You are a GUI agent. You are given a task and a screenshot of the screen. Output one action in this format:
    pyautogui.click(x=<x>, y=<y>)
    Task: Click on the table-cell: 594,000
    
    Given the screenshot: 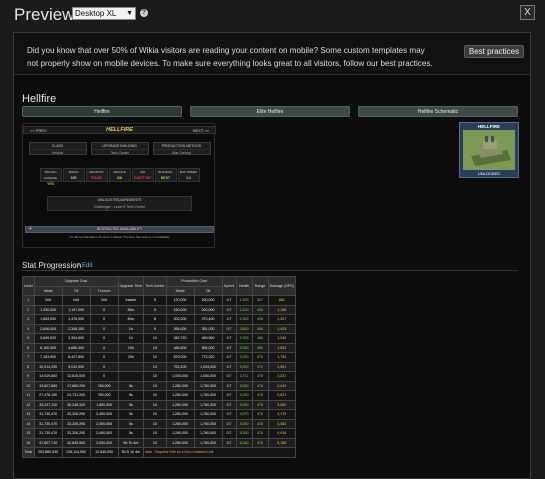 What is the action you would take?
    pyautogui.click(x=208, y=347)
    